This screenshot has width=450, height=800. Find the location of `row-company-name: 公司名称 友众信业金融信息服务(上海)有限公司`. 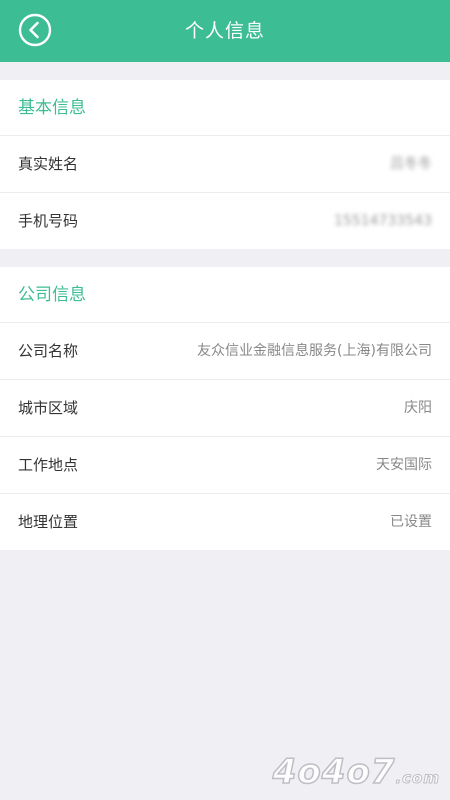

row-company-name: 公司名称 友众信业金融信息服务(上海)有限公司 is located at coordinates (225, 351).